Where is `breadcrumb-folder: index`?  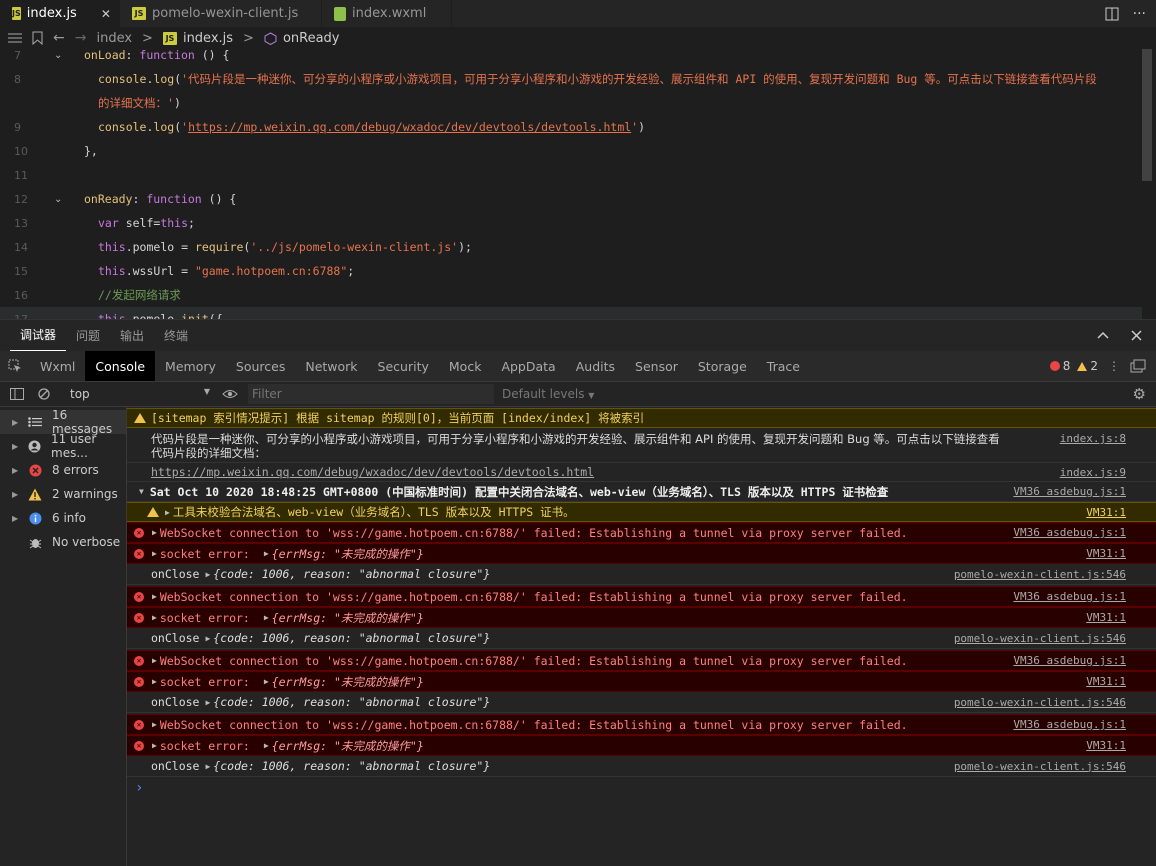 breadcrumb-folder: index is located at coordinates (114, 38).